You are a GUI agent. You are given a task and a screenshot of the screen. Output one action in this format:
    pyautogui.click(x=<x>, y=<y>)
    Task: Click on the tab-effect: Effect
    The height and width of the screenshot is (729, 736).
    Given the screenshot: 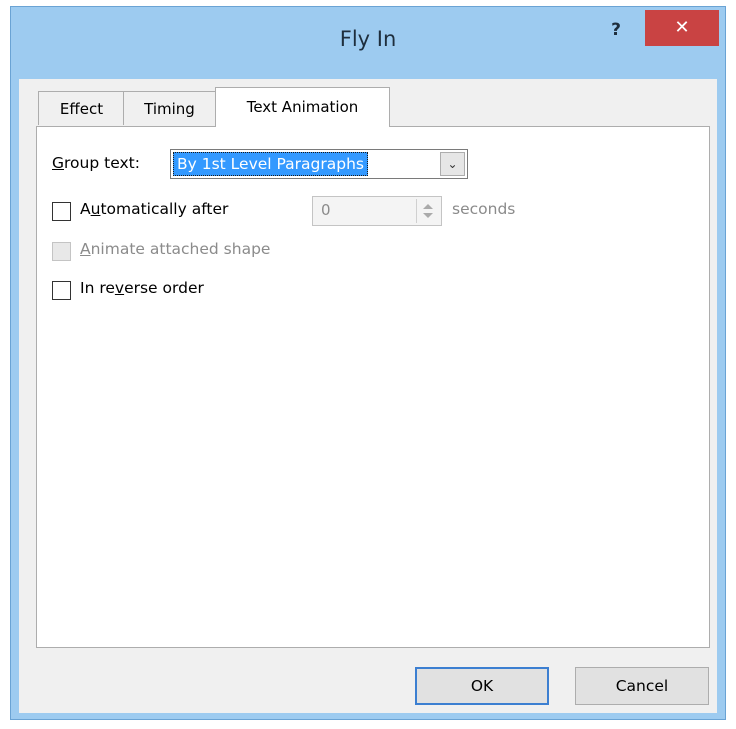 What is the action you would take?
    pyautogui.click(x=81, y=108)
    